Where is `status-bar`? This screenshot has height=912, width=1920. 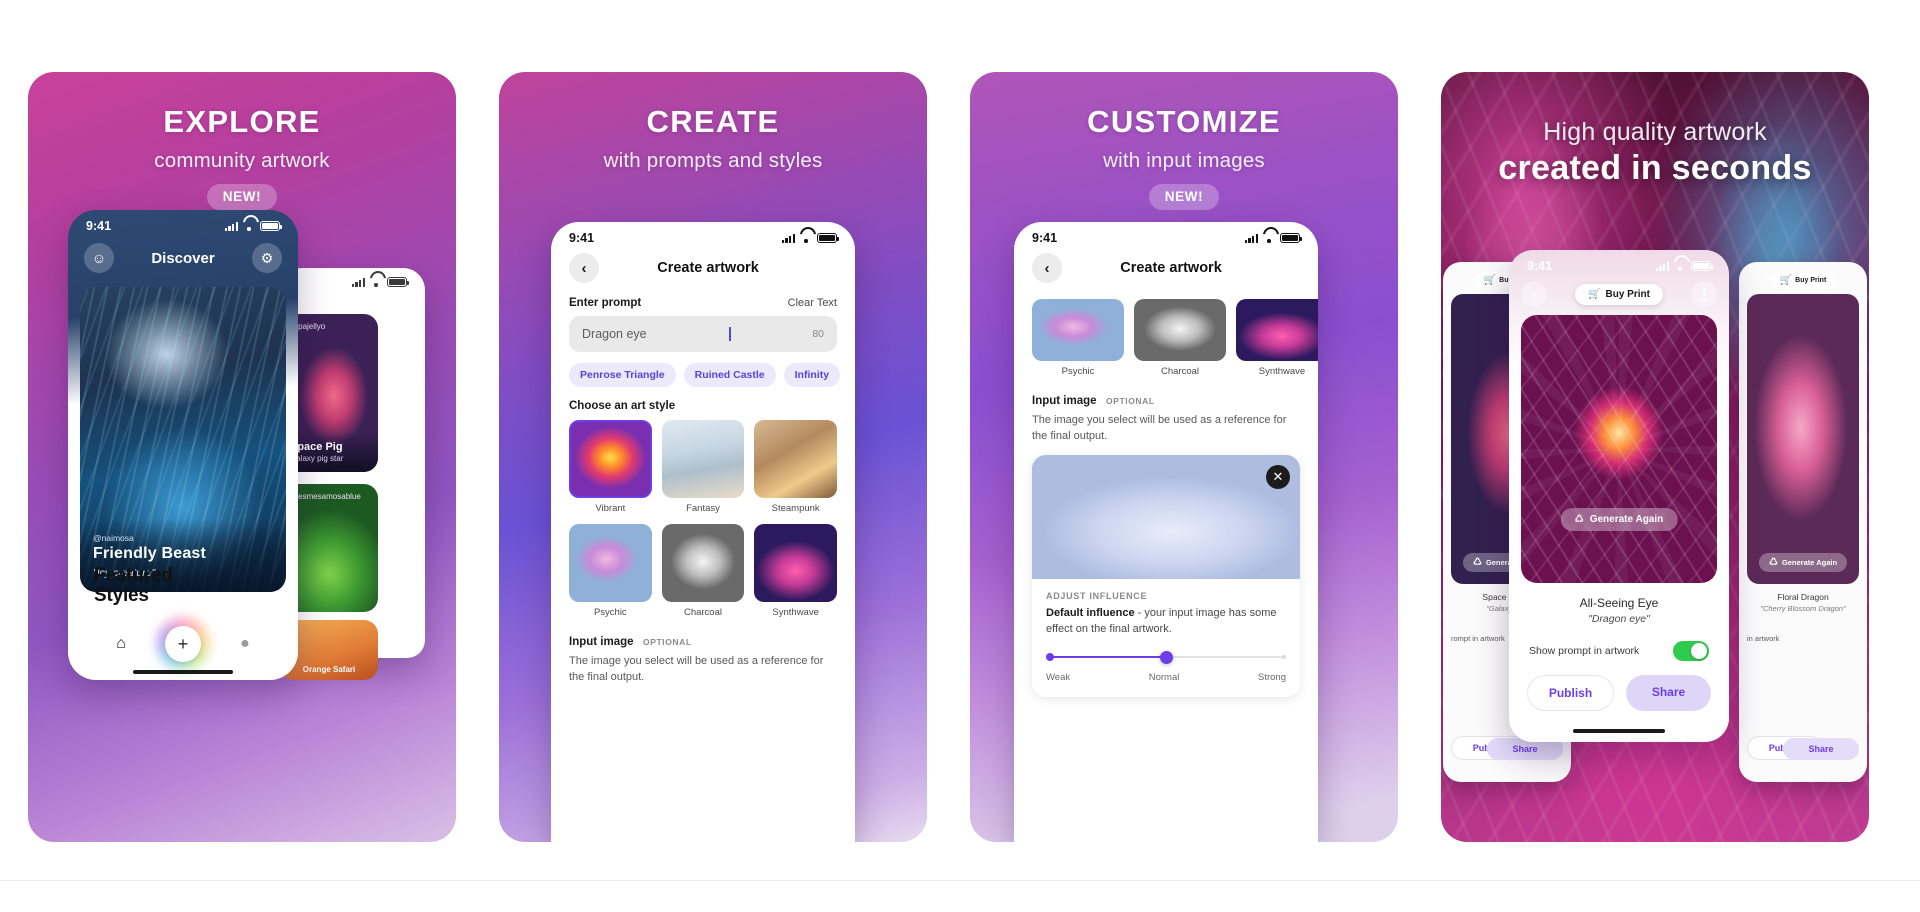
status-bar is located at coordinates (352, 279).